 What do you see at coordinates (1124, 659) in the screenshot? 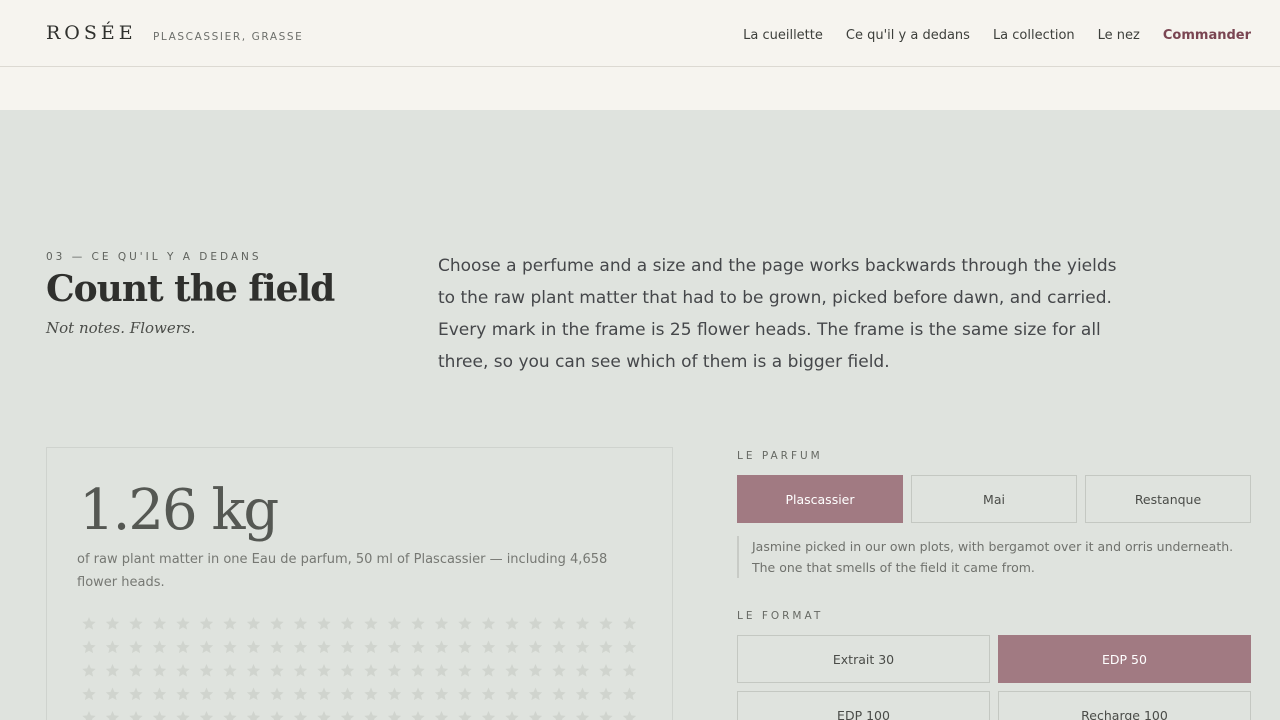
I see `format-option-edp-50: EDP 50` at bounding box center [1124, 659].